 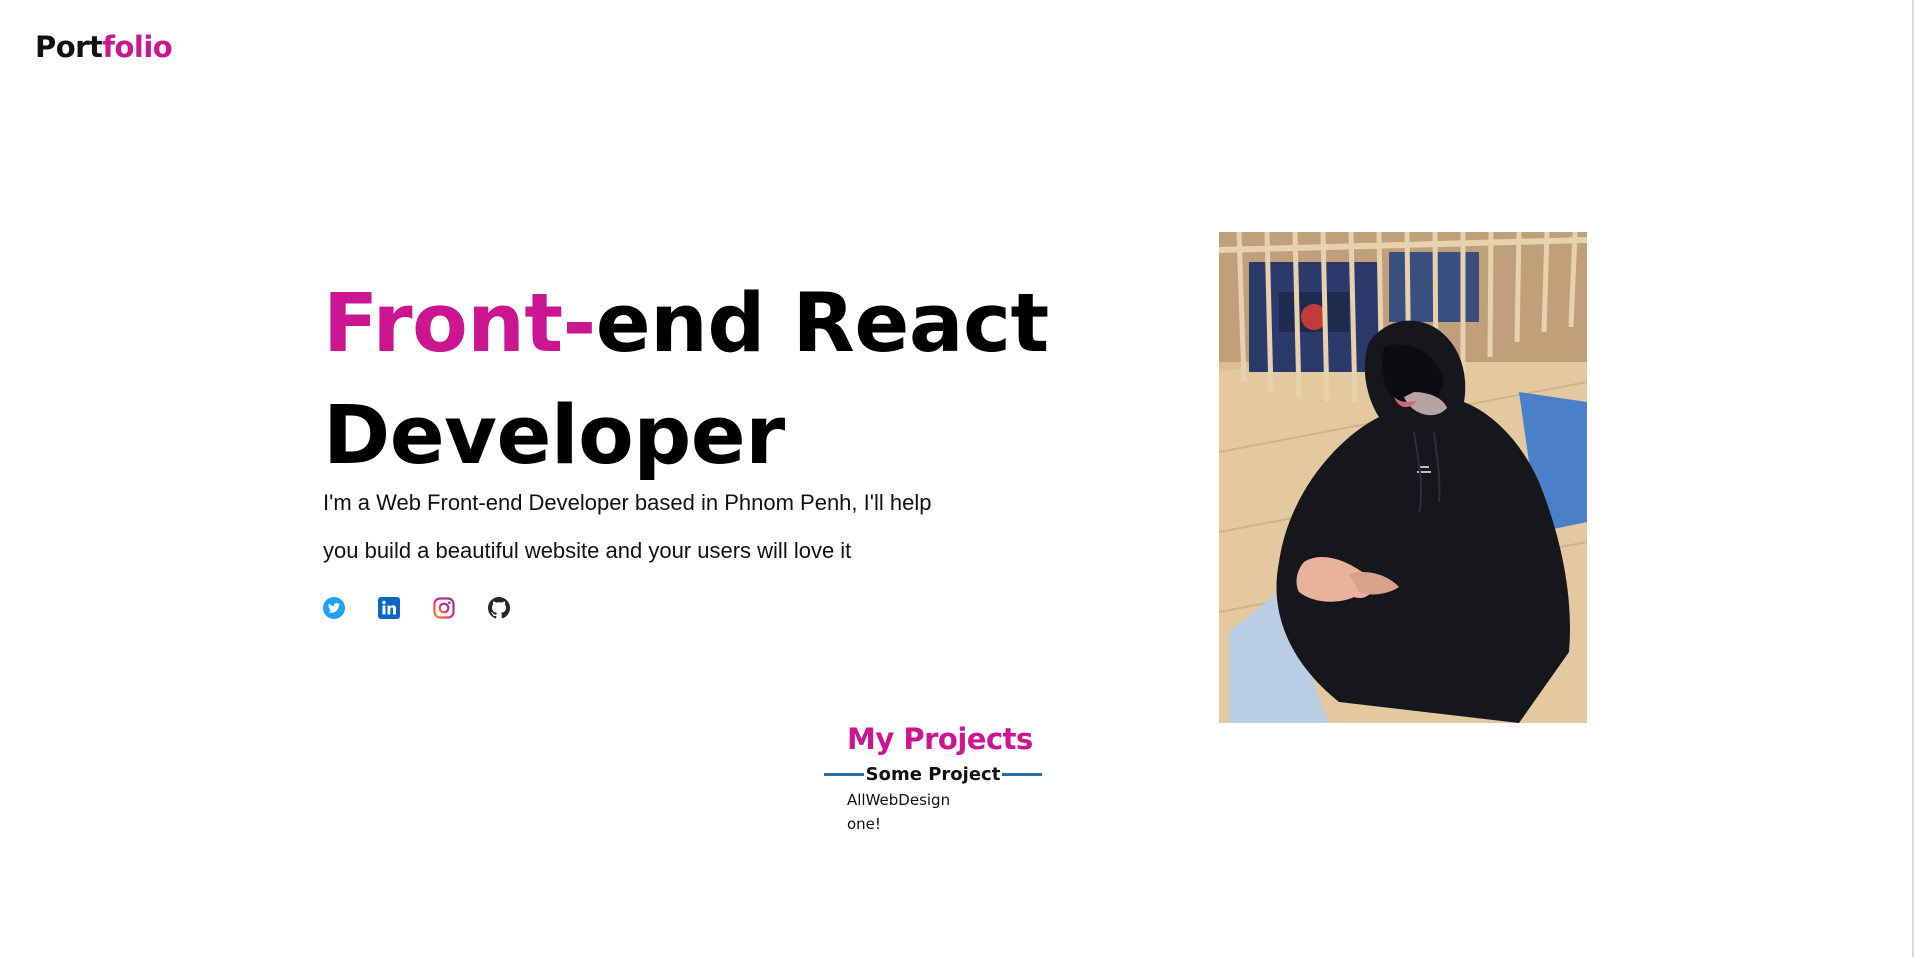 I want to click on linkedin-link, so click(x=389, y=608).